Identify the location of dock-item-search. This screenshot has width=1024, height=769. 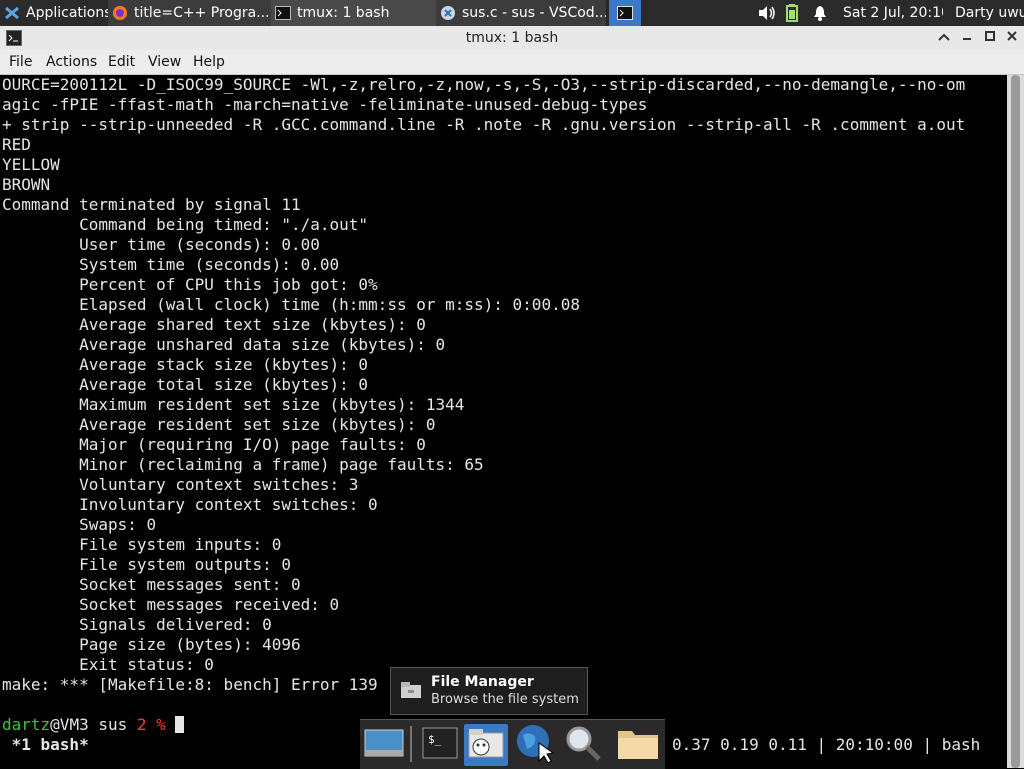
(583, 745).